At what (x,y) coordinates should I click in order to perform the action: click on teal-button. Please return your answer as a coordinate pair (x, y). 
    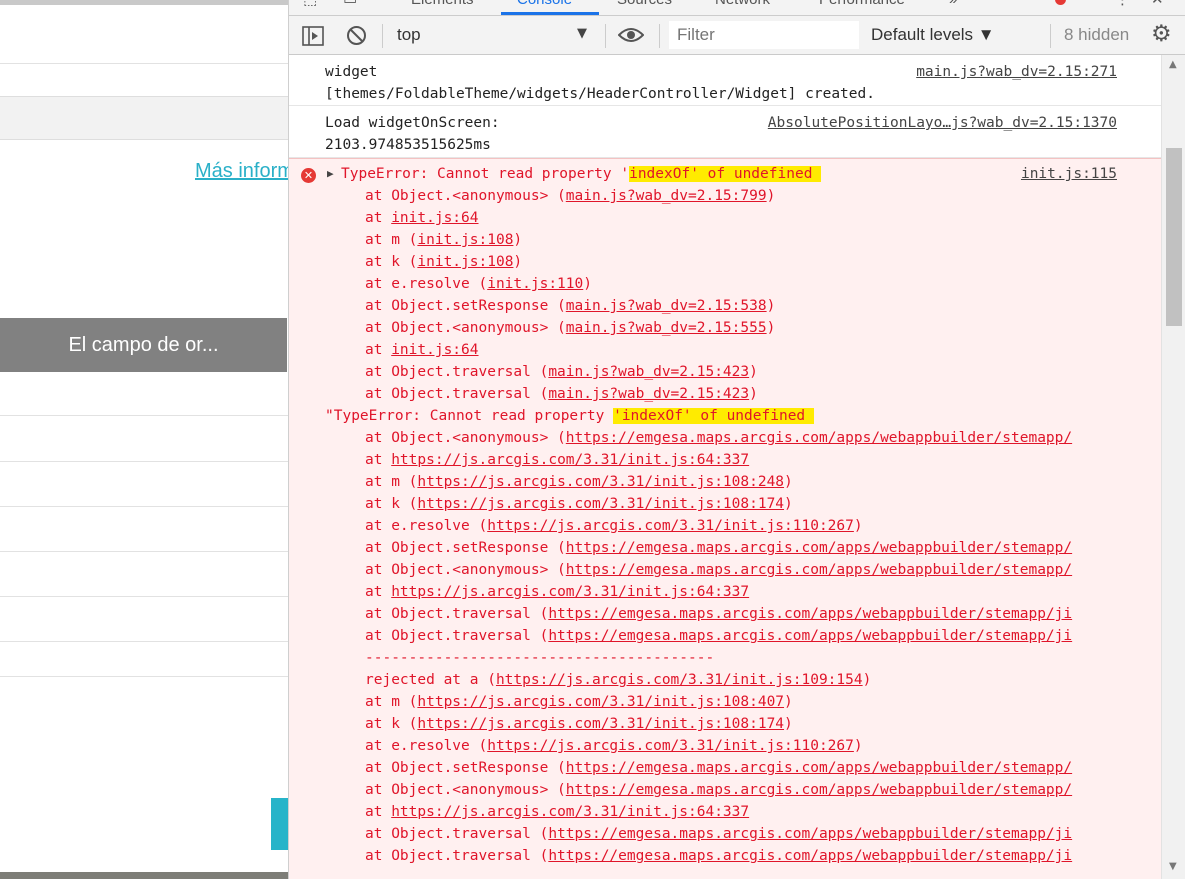
    Looking at the image, I should click on (279, 824).